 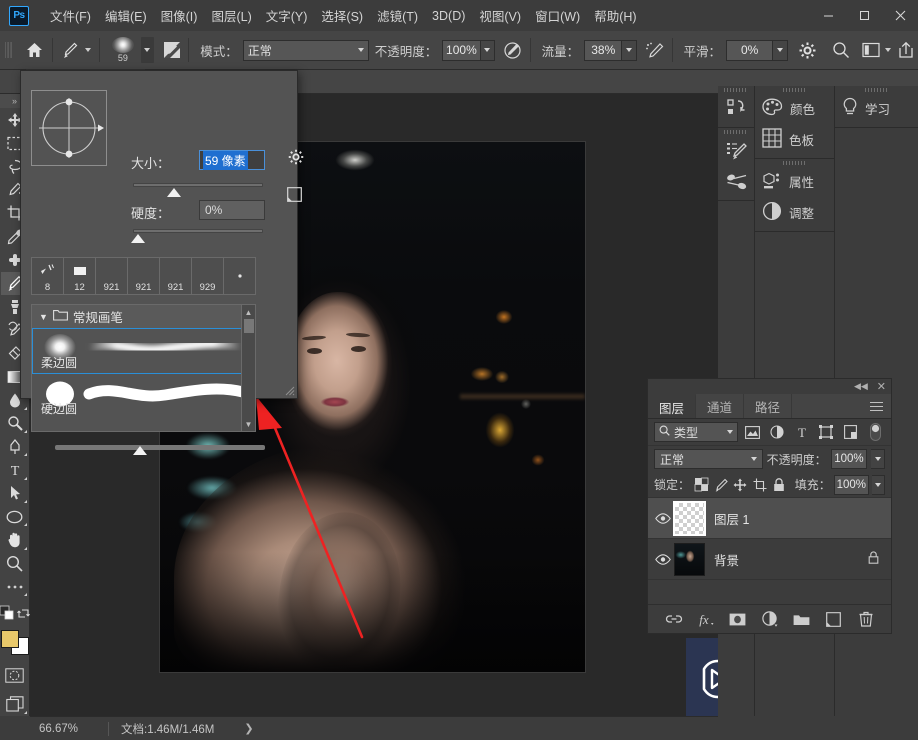 I want to click on ellipsis-icon, so click(x=15, y=586).